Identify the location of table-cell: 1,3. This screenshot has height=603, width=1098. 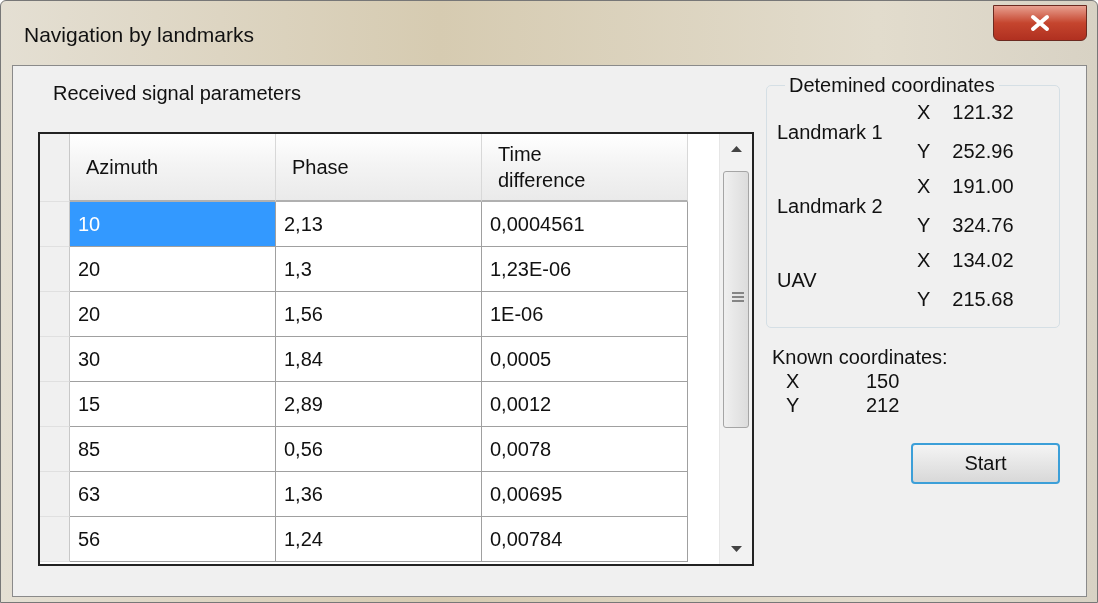
(379, 269).